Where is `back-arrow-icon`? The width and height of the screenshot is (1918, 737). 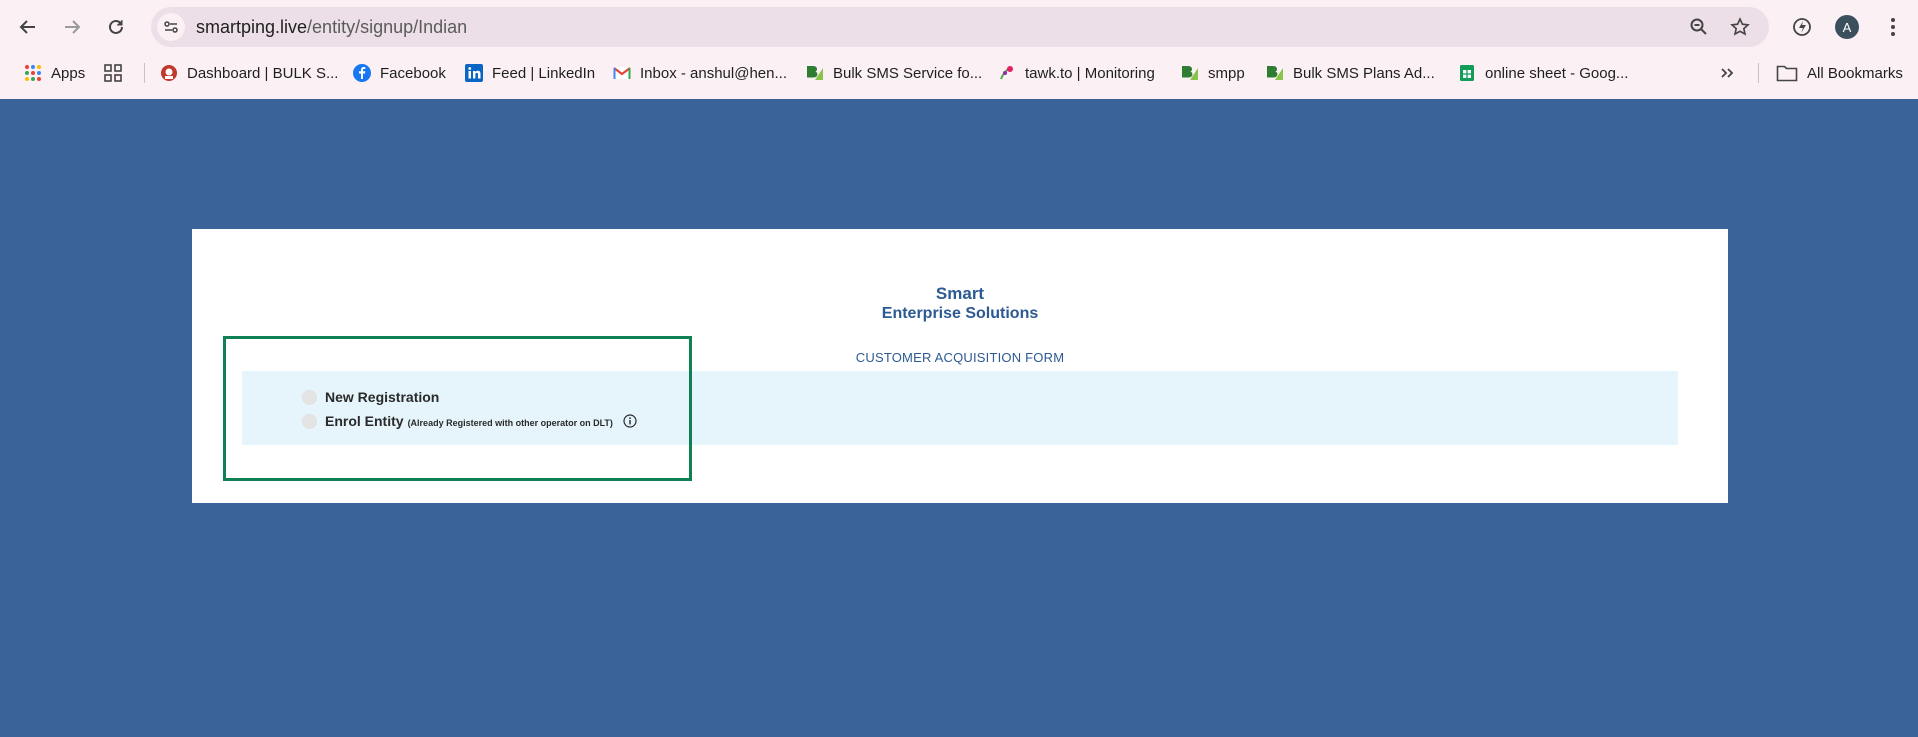
back-arrow-icon is located at coordinates (27, 27).